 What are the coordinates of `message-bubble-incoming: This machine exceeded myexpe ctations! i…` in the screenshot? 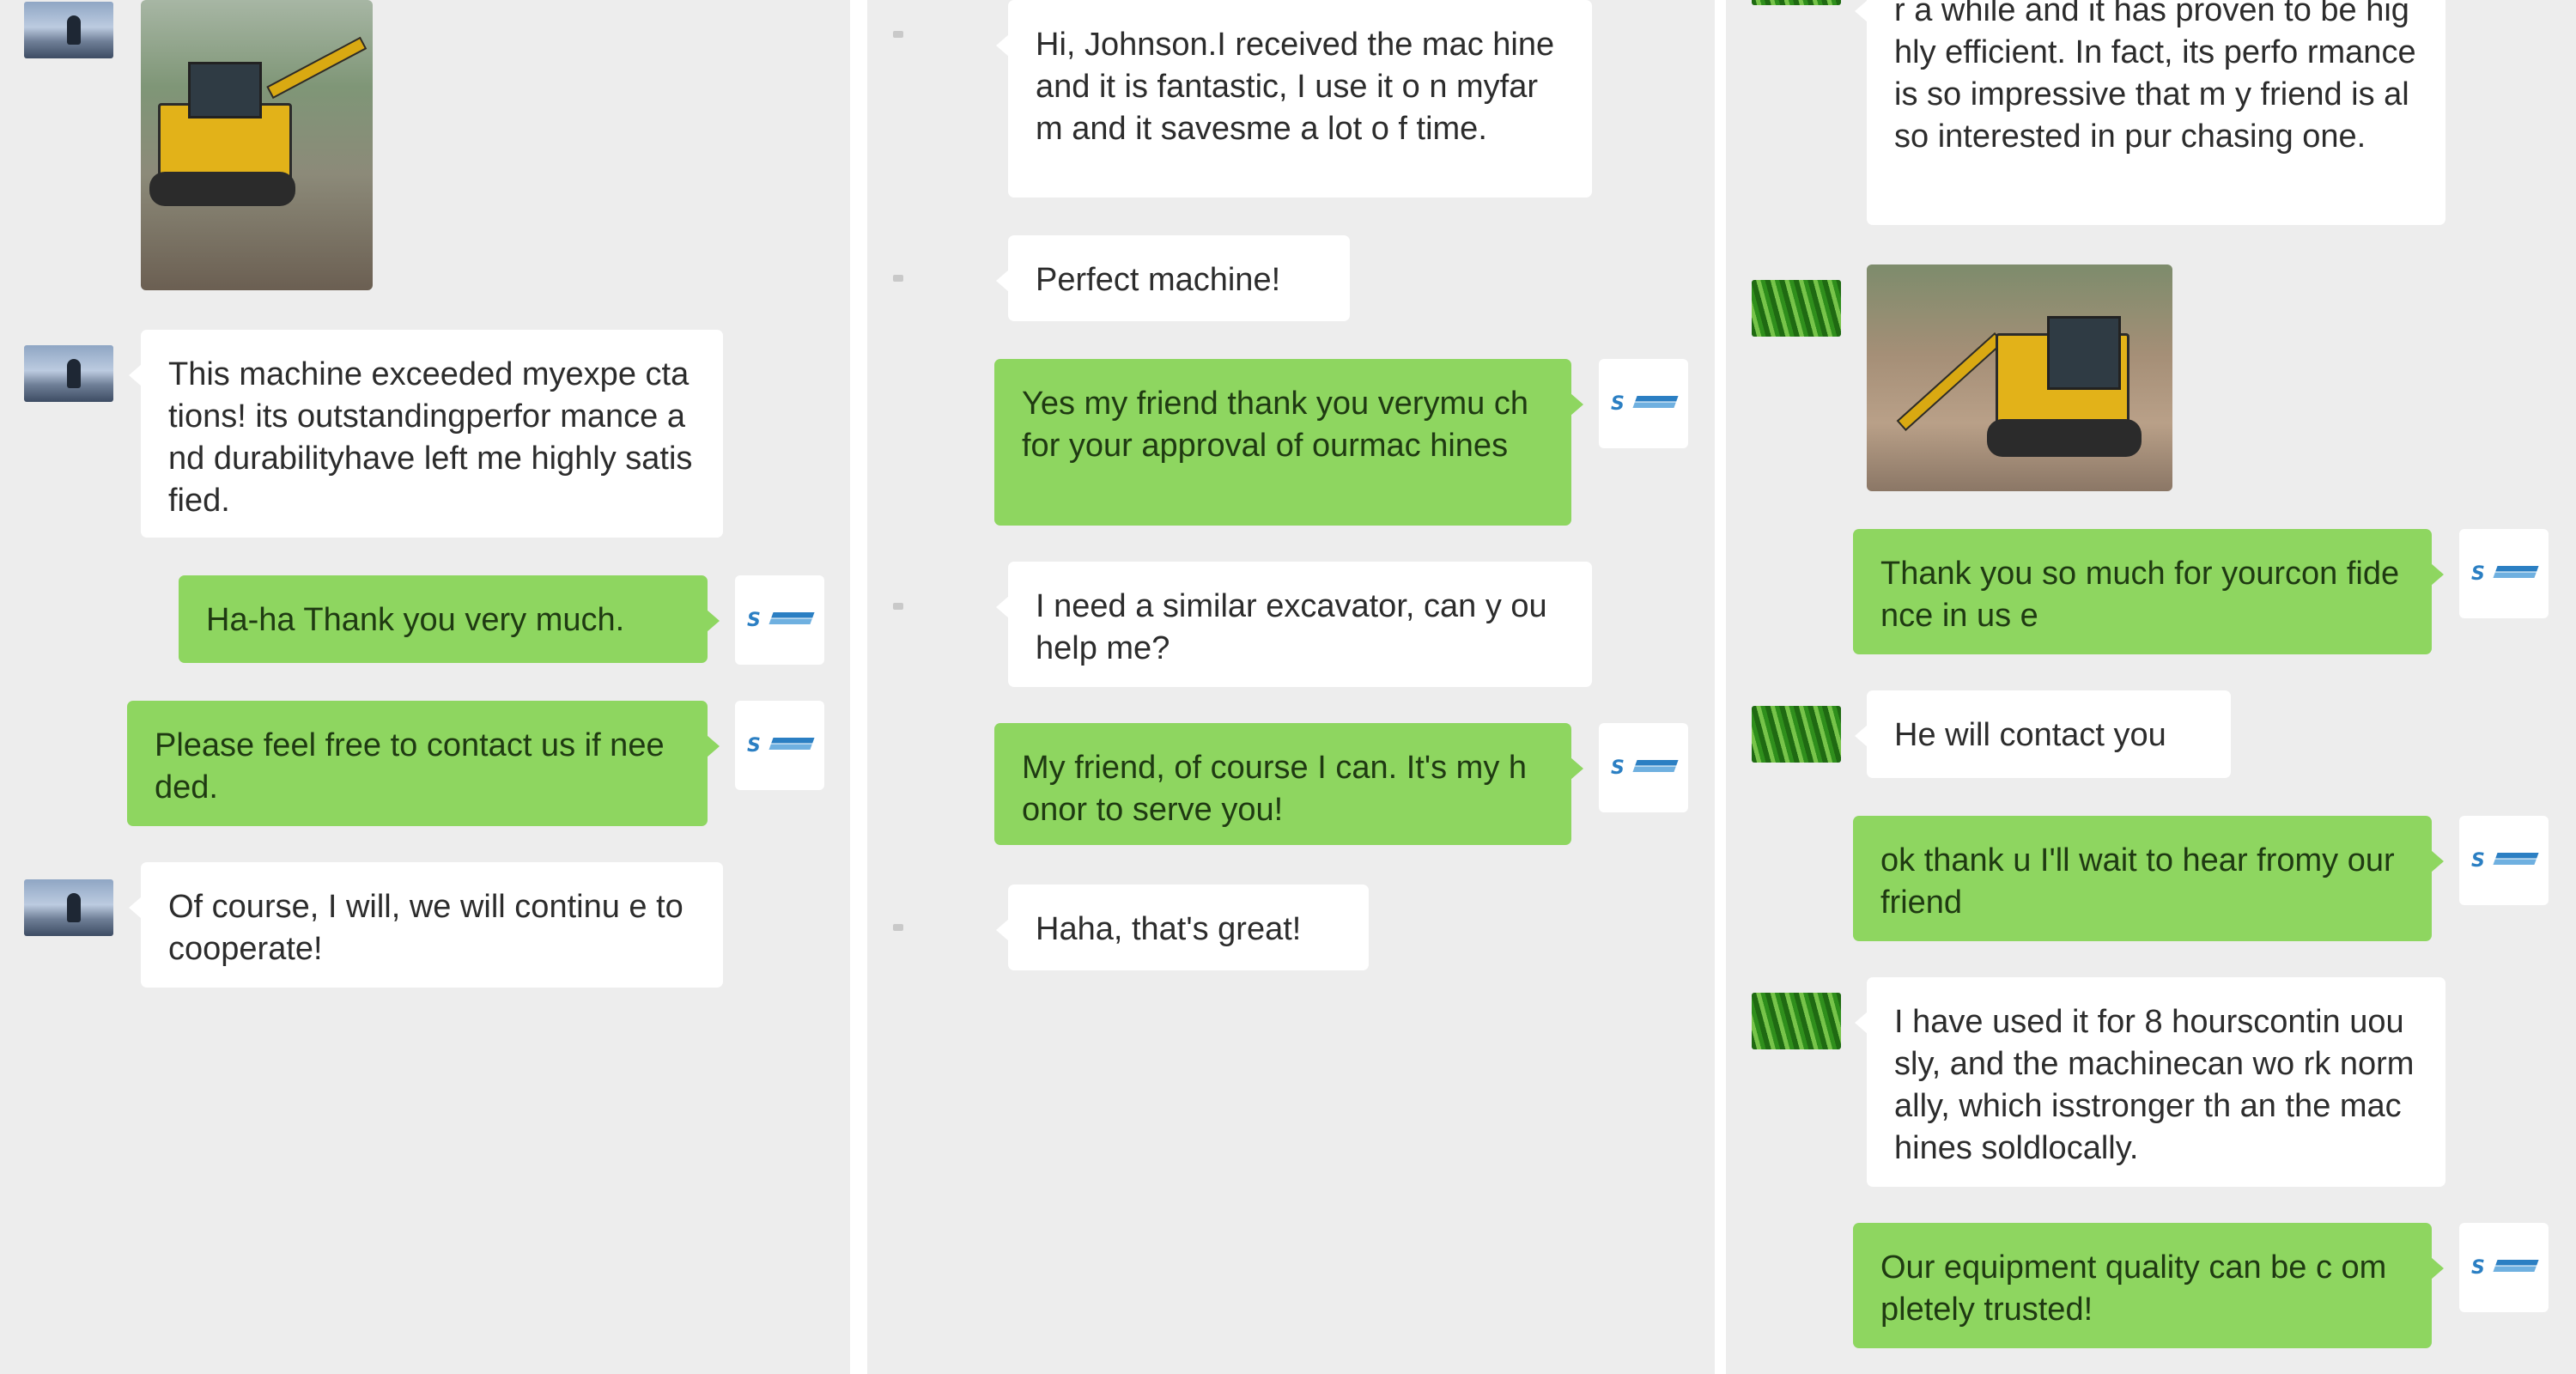 It's located at (426, 434).